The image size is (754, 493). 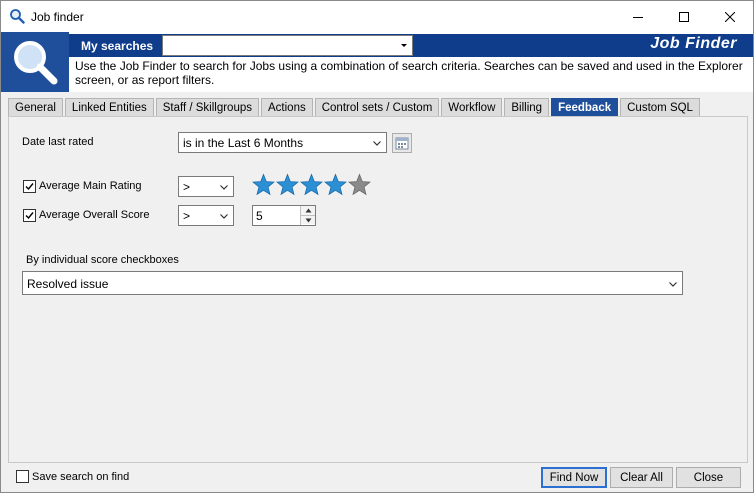 What do you see at coordinates (57, 17) in the screenshot?
I see `window-title: Job finder` at bounding box center [57, 17].